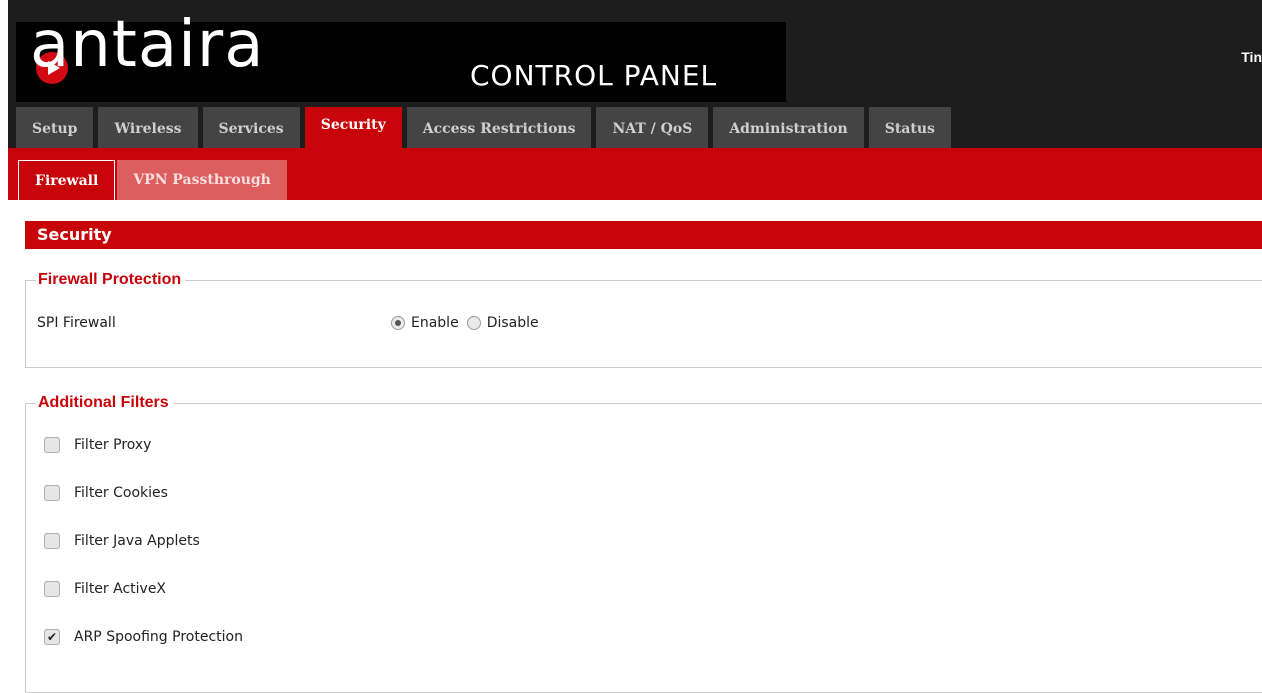  Describe the element at coordinates (148, 127) in the screenshot. I see `tab-wireless: Wireless` at that location.